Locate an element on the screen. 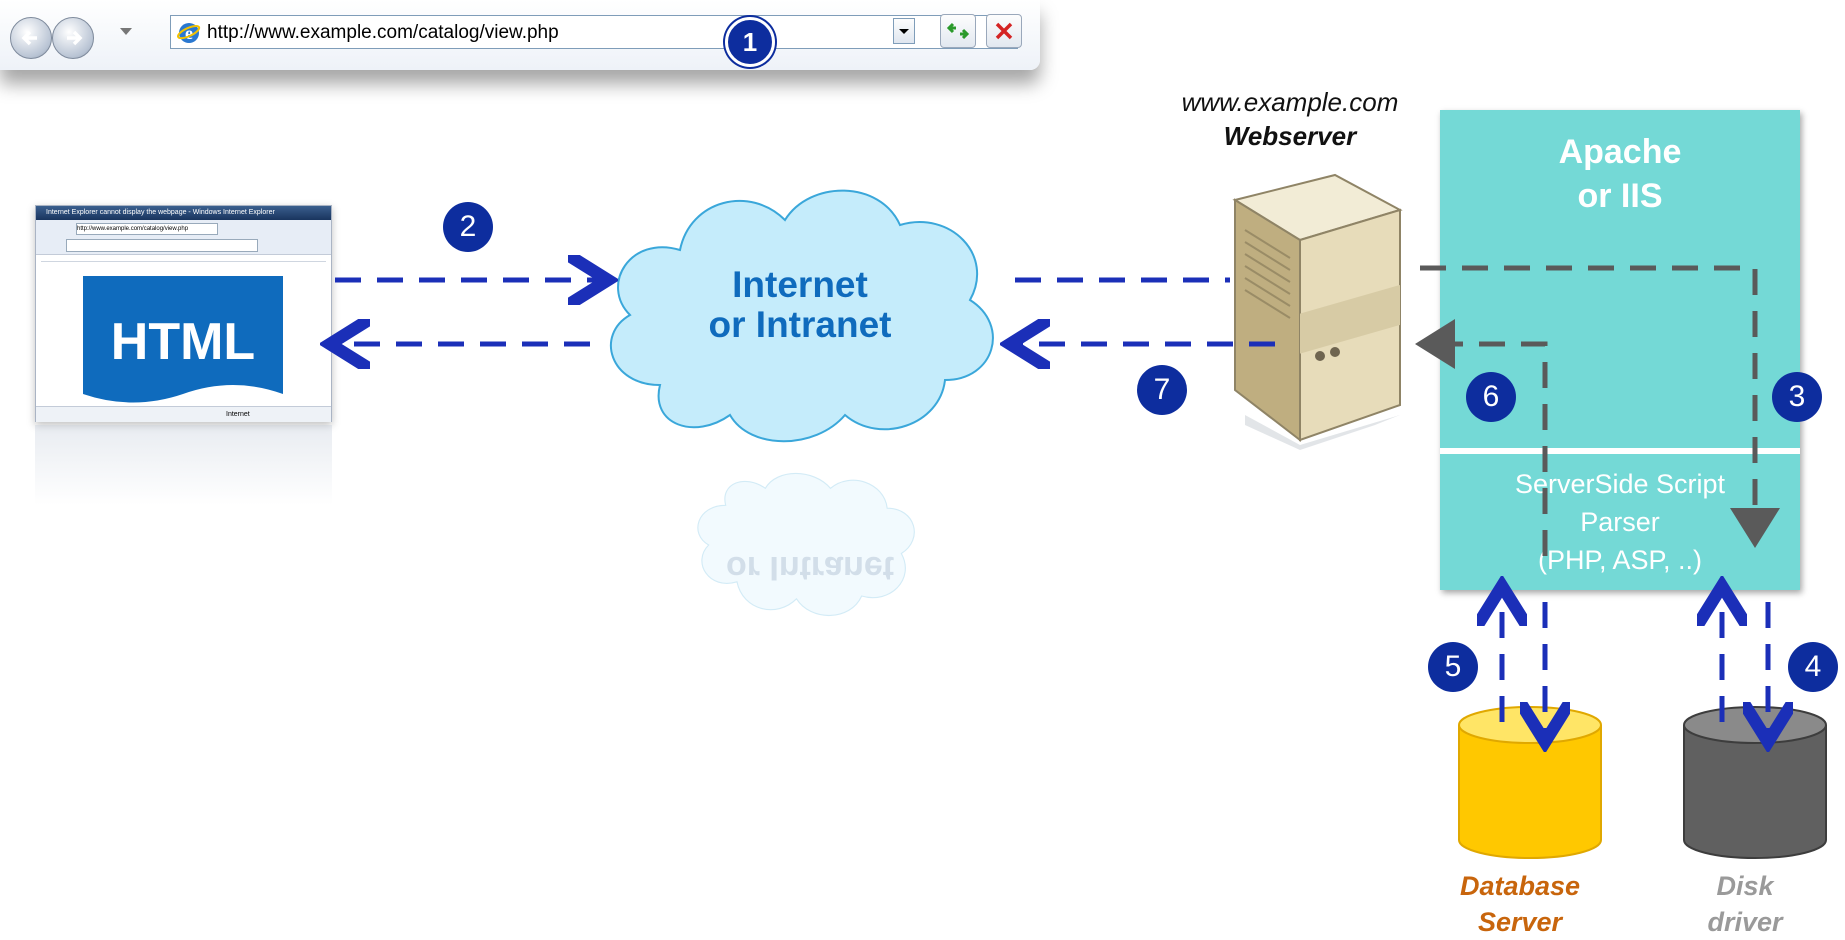 The height and width of the screenshot is (940, 1845). html-document: HTML is located at coordinates (183, 343).